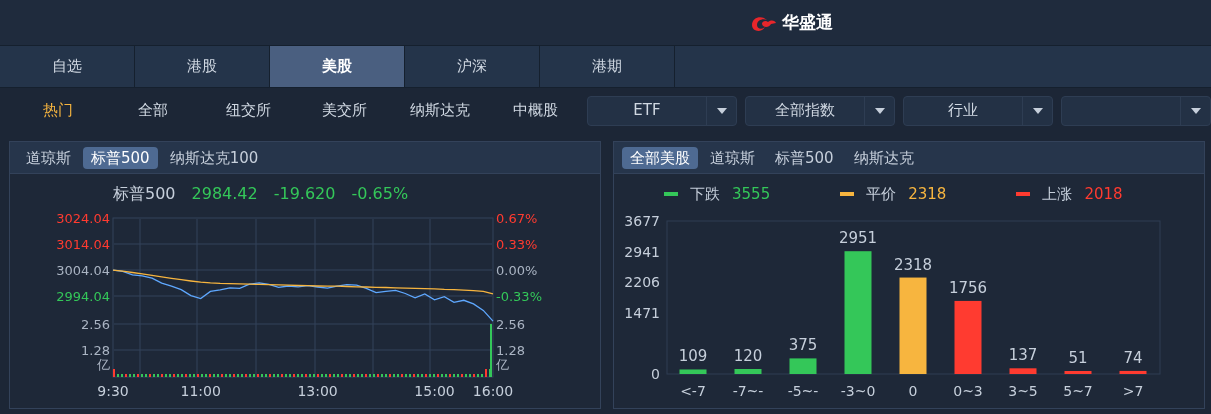 The width and height of the screenshot is (1211, 414). I want to click on x-axis-label: 5~7, so click(1078, 391).